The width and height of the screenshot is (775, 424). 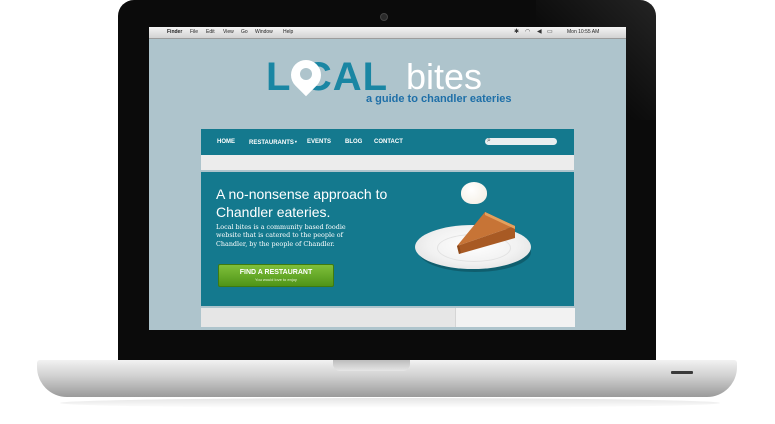 What do you see at coordinates (276, 279) in the screenshot?
I see `find-restaurant-sublabel: You would love to enjoy` at bounding box center [276, 279].